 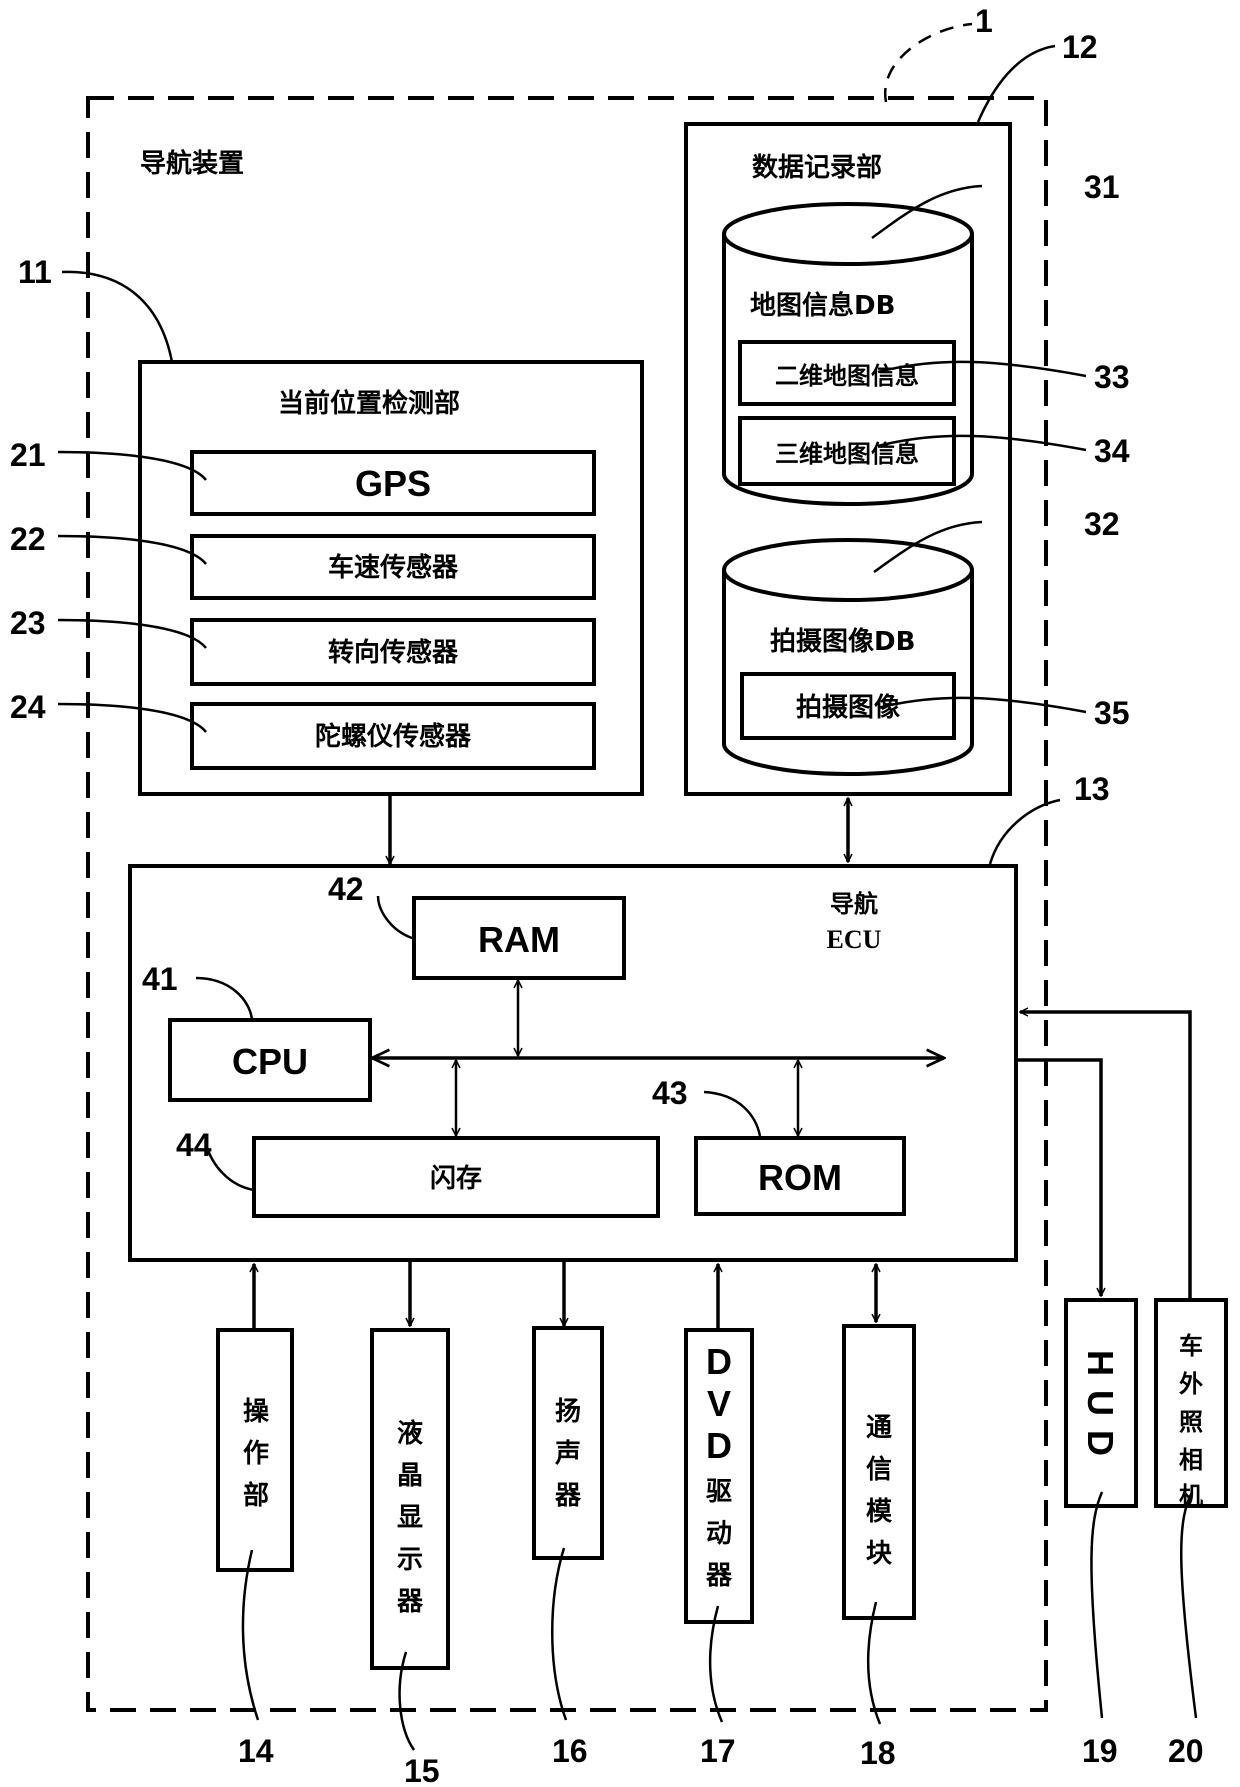 I want to click on peripheral-camera-char: 相, so click(x=1191, y=1460).